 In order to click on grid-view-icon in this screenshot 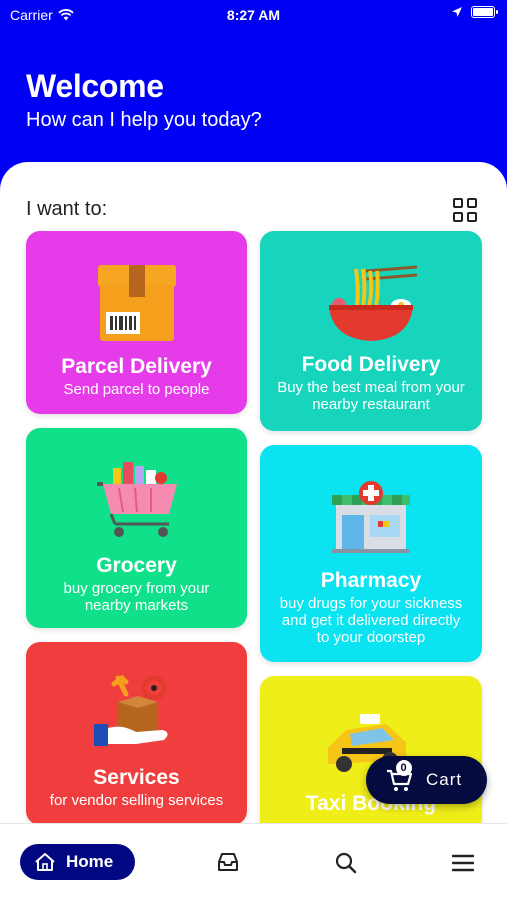, I will do `click(465, 210)`.